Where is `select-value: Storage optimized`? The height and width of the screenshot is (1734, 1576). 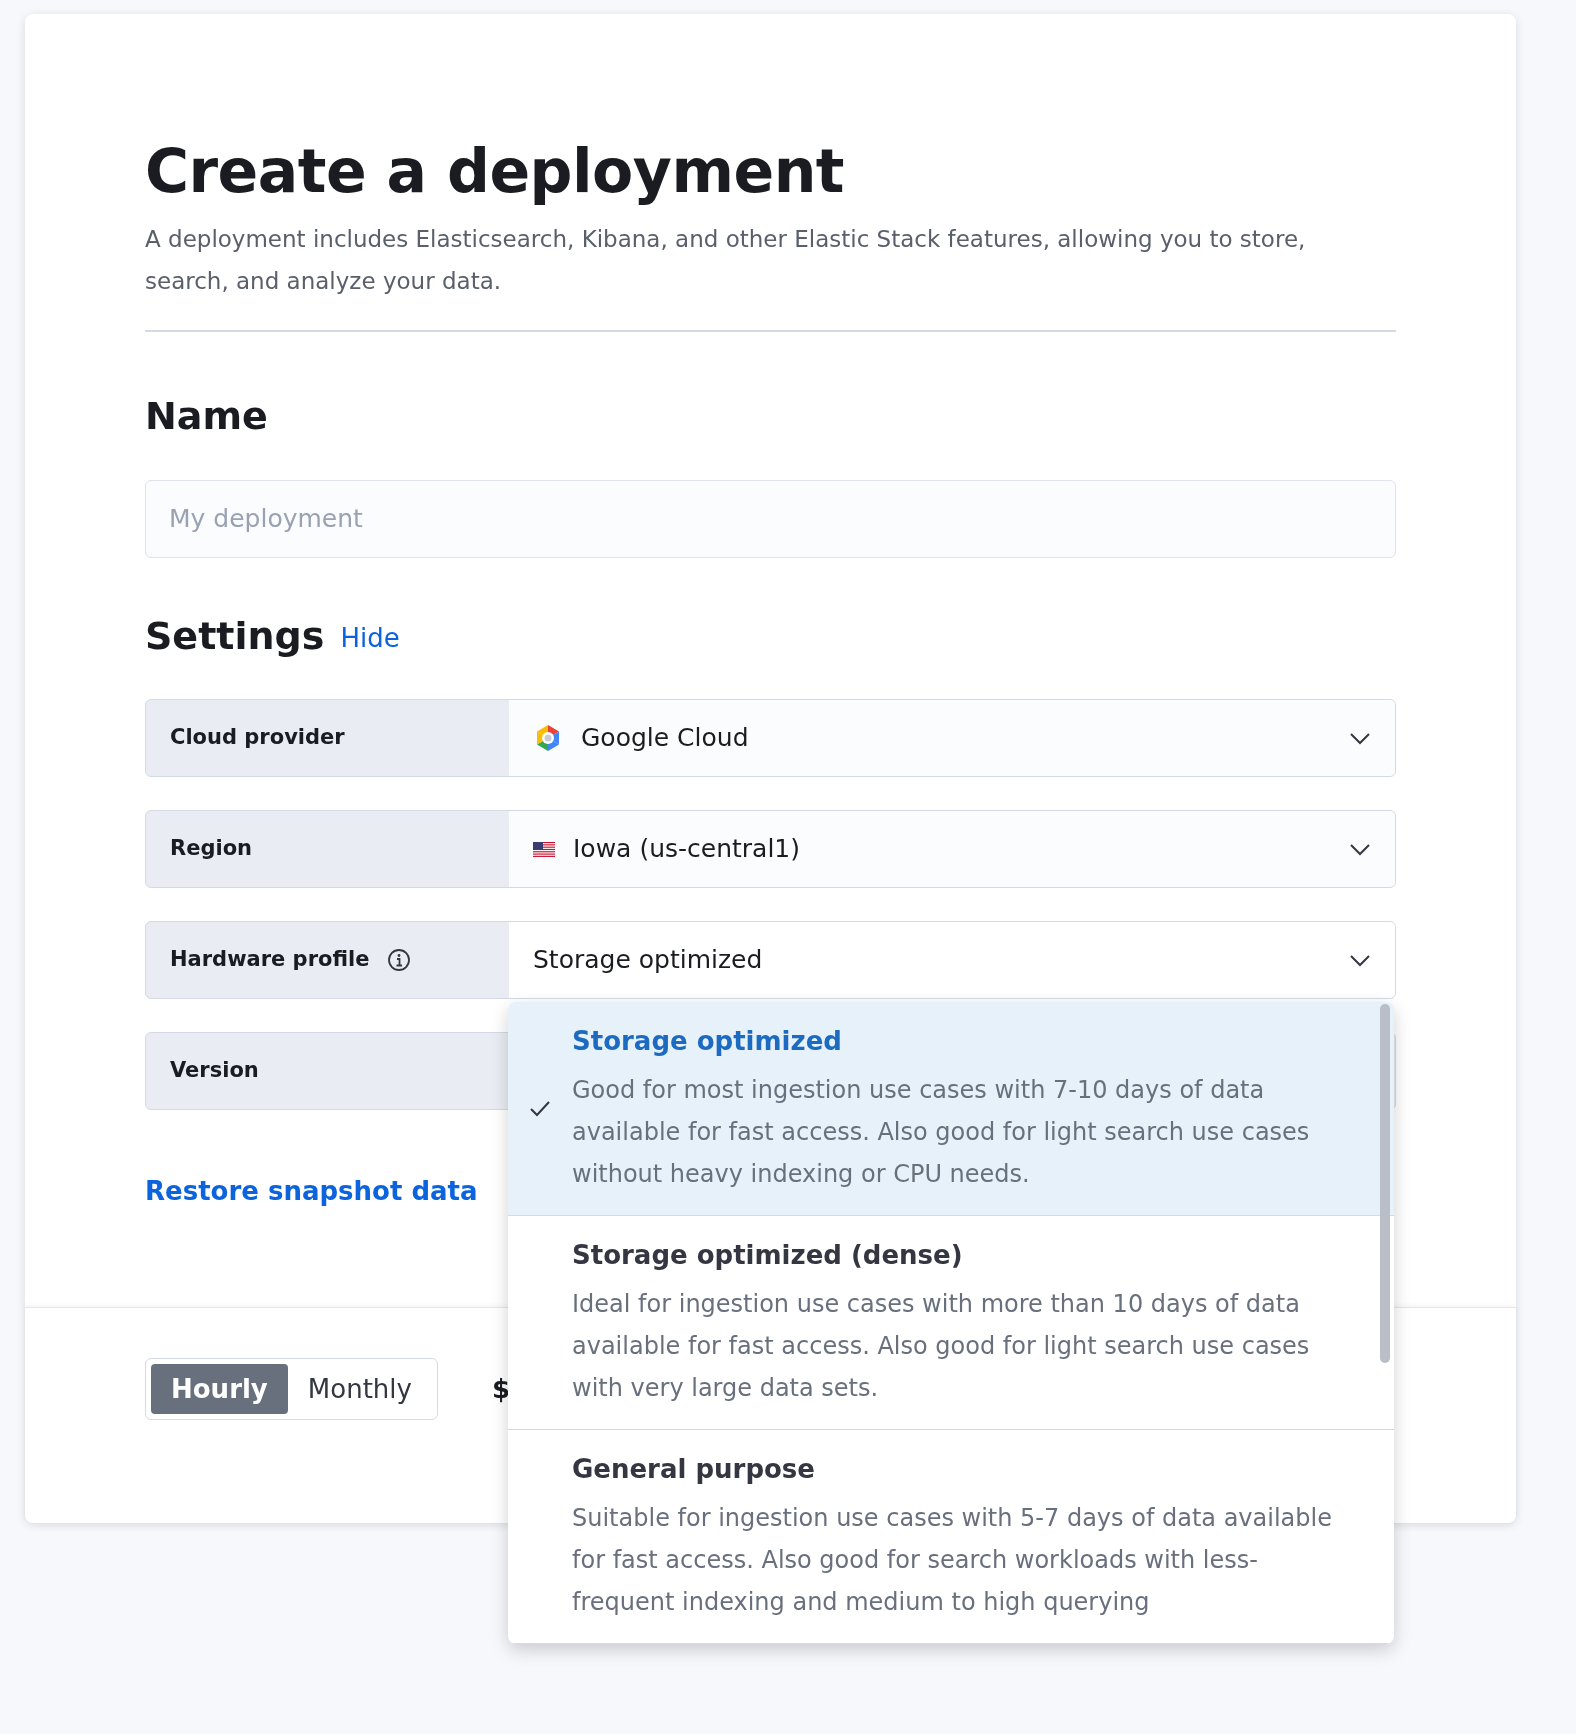
select-value: Storage optimized is located at coordinates (648, 960).